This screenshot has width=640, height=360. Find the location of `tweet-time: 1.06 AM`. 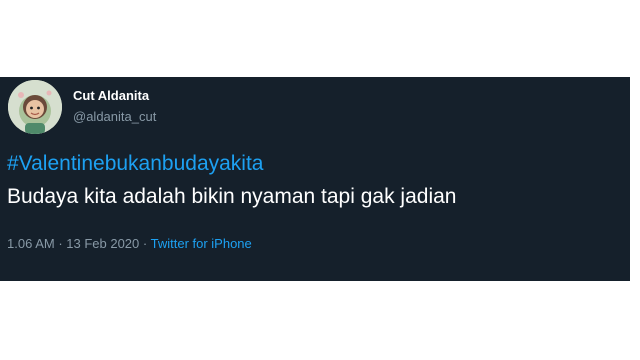

tweet-time: 1.06 AM is located at coordinates (31, 243).